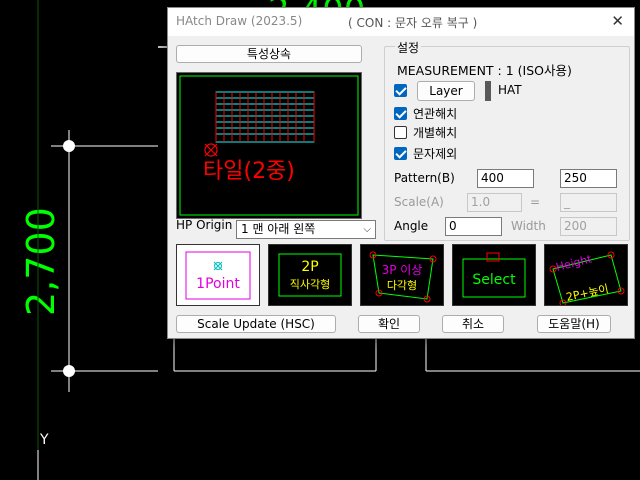 The height and width of the screenshot is (480, 640). I want to click on settings-legend: 설정, so click(408, 47).